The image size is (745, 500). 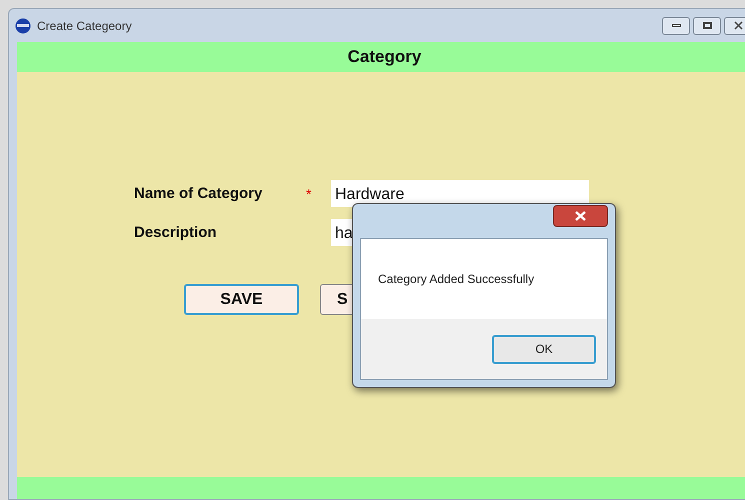 I want to click on field-label: Description, so click(x=176, y=233).